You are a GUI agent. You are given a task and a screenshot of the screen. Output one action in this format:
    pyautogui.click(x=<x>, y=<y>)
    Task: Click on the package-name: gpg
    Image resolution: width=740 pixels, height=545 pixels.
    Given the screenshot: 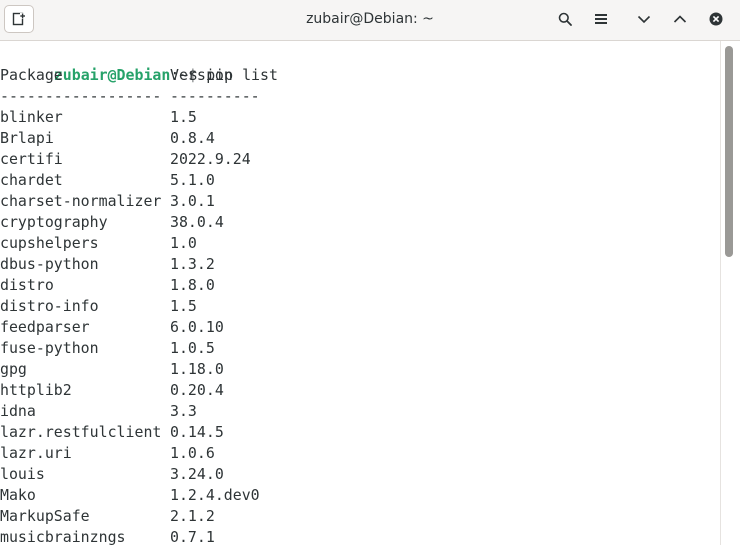 What is the action you would take?
    pyautogui.click(x=13, y=369)
    